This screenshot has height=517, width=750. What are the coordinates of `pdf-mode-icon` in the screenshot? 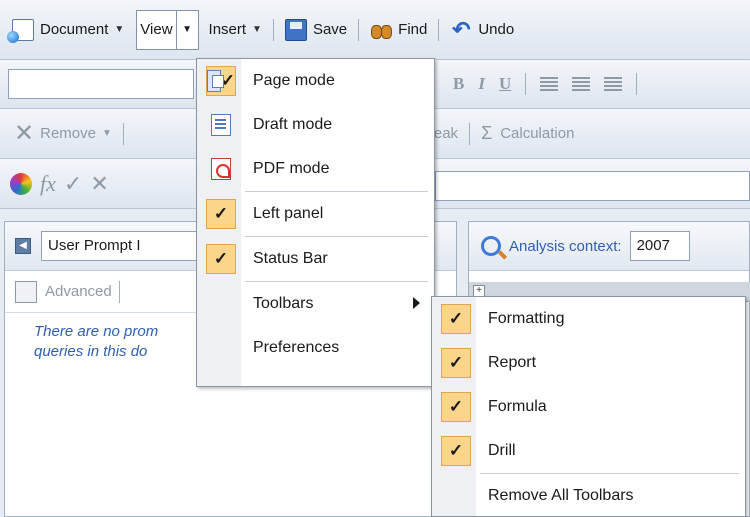 It's located at (221, 169).